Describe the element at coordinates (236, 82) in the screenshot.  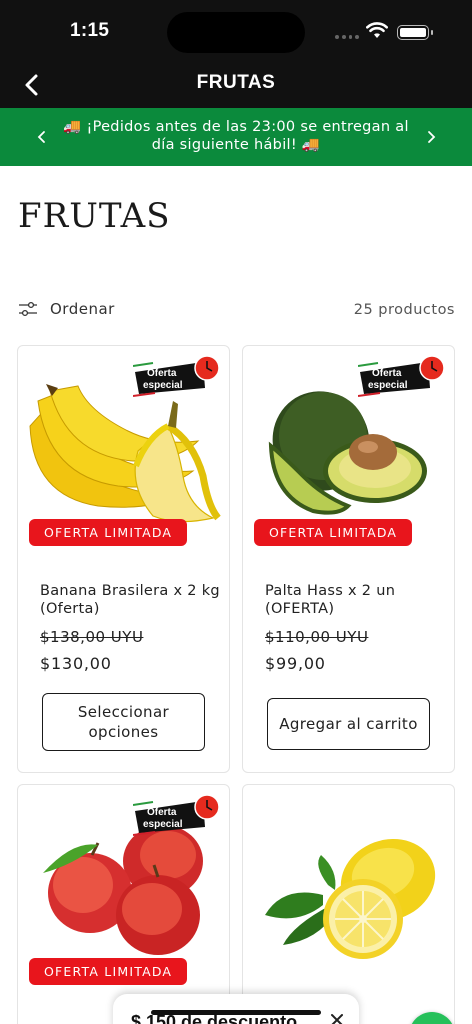
I see `header-title: FRUTAS` at that location.